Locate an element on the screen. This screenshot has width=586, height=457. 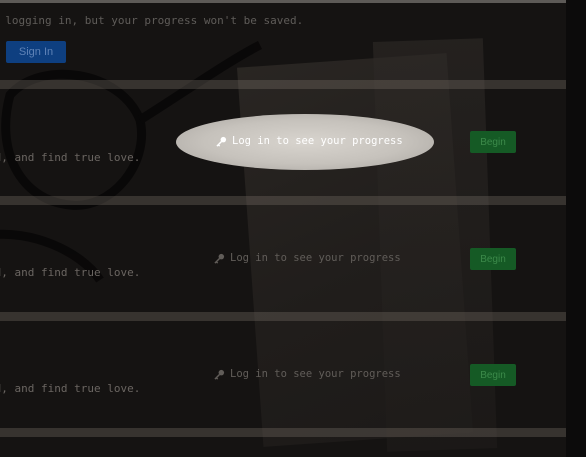
sign-in-button: Sign In is located at coordinates (36, 52).